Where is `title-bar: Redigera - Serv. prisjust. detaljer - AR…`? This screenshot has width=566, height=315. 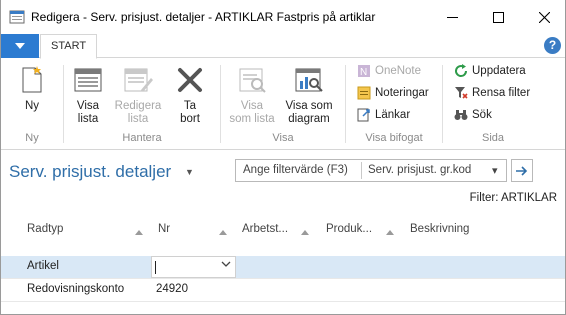 title-bar: Redigera - Serv. prisjust. detaljer - AR… is located at coordinates (283, 17).